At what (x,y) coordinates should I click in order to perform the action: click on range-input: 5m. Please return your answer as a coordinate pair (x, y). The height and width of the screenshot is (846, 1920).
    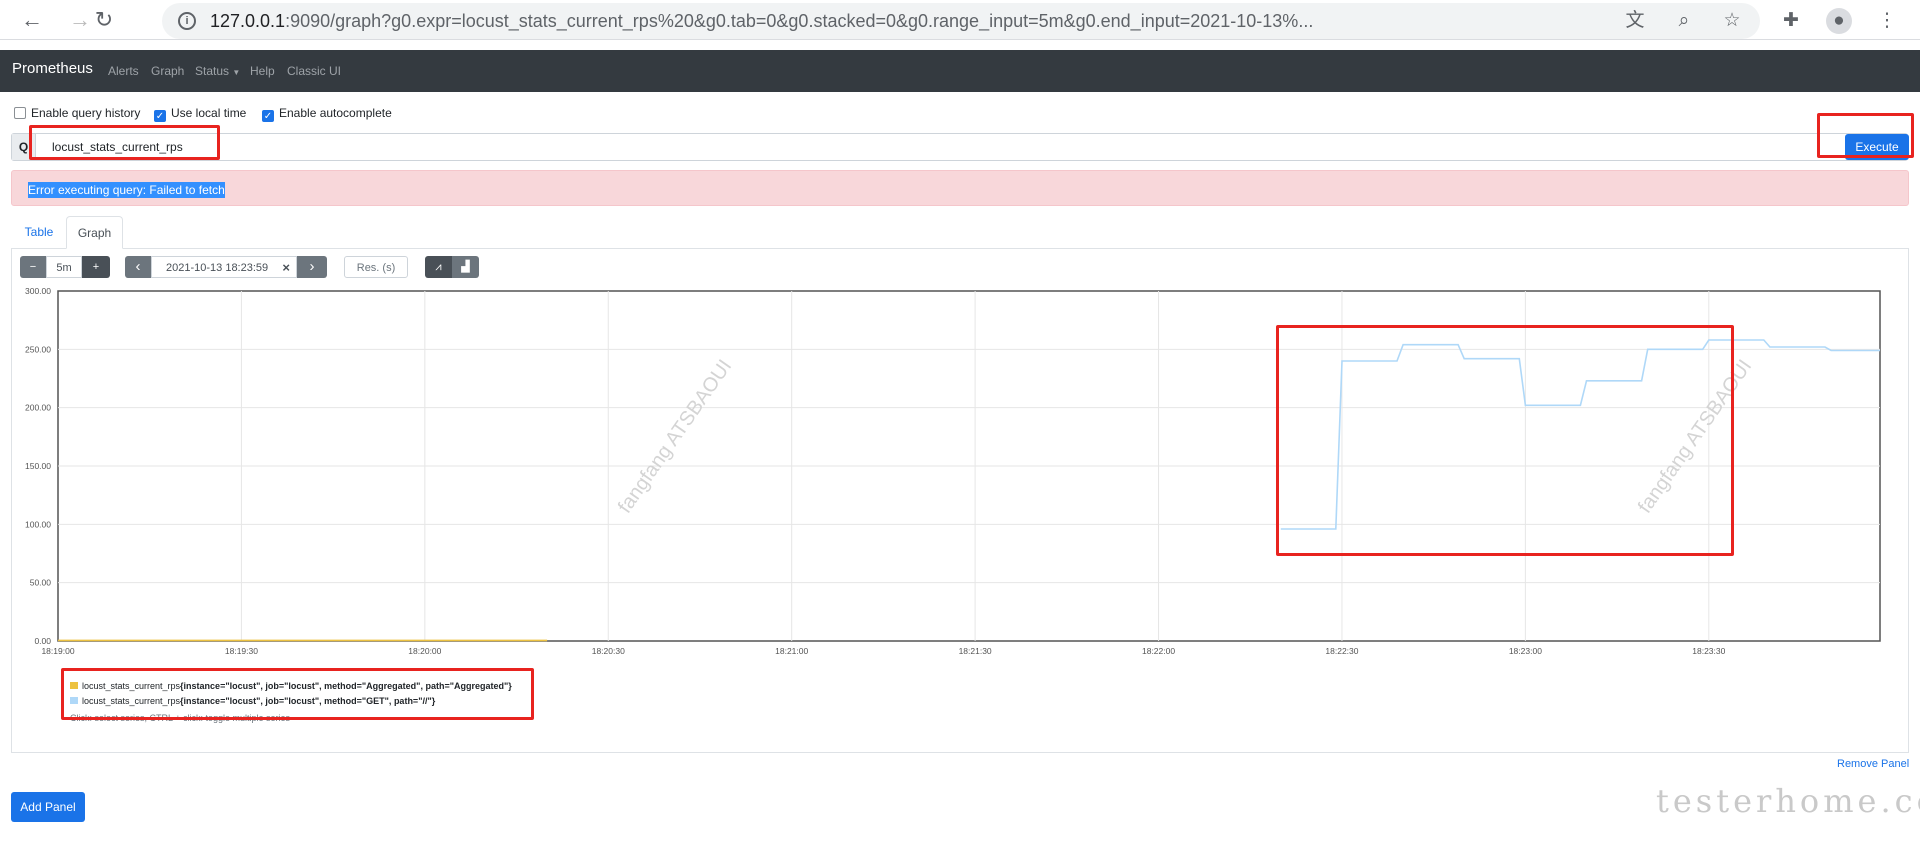
    Looking at the image, I should click on (64, 267).